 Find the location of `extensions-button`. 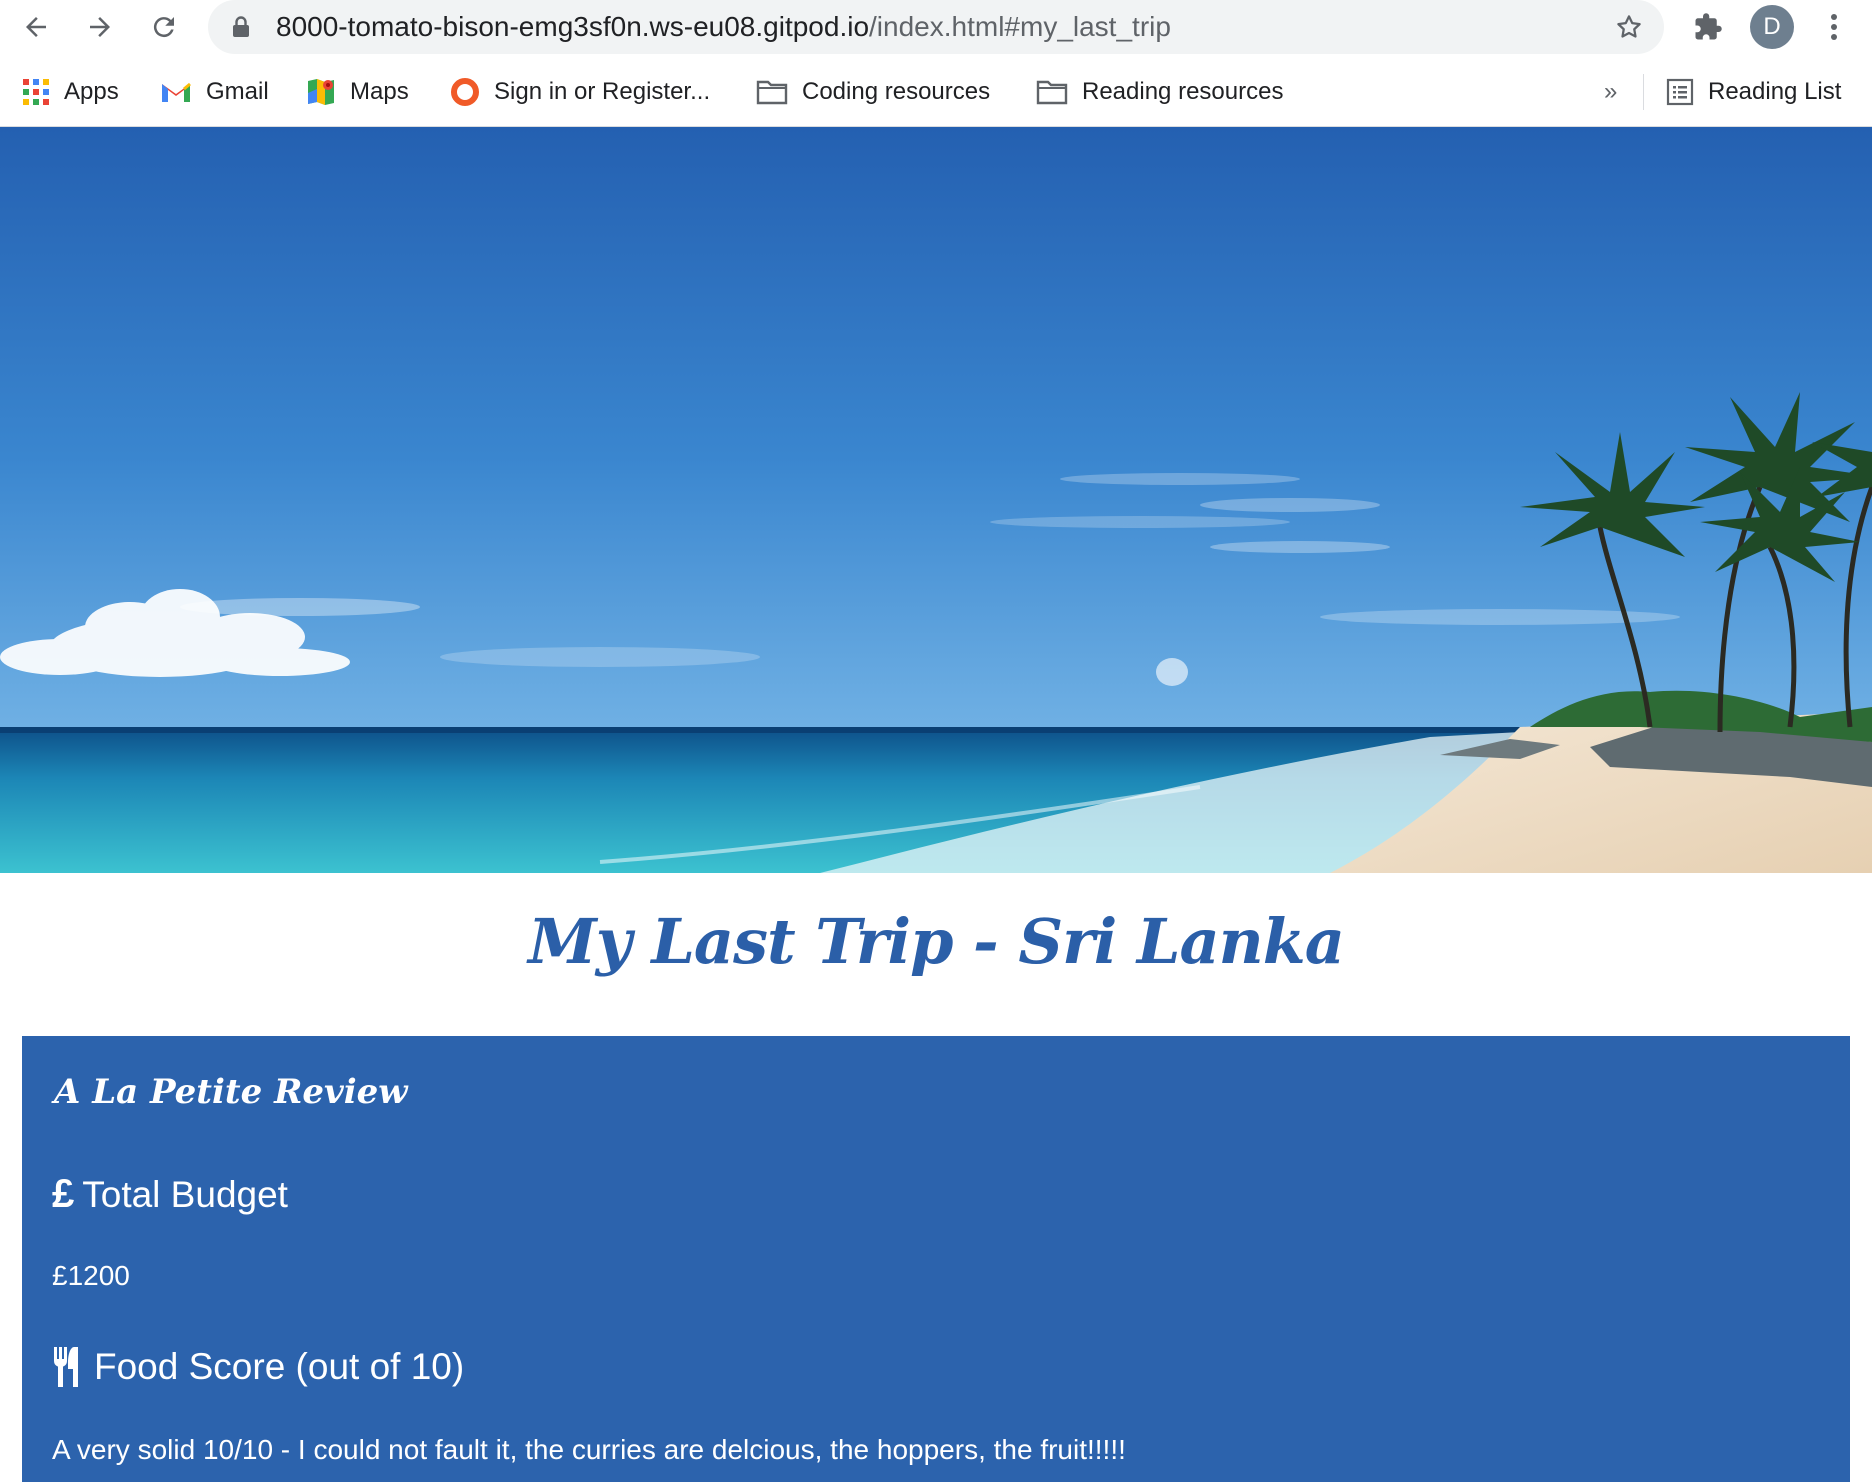

extensions-button is located at coordinates (1708, 27).